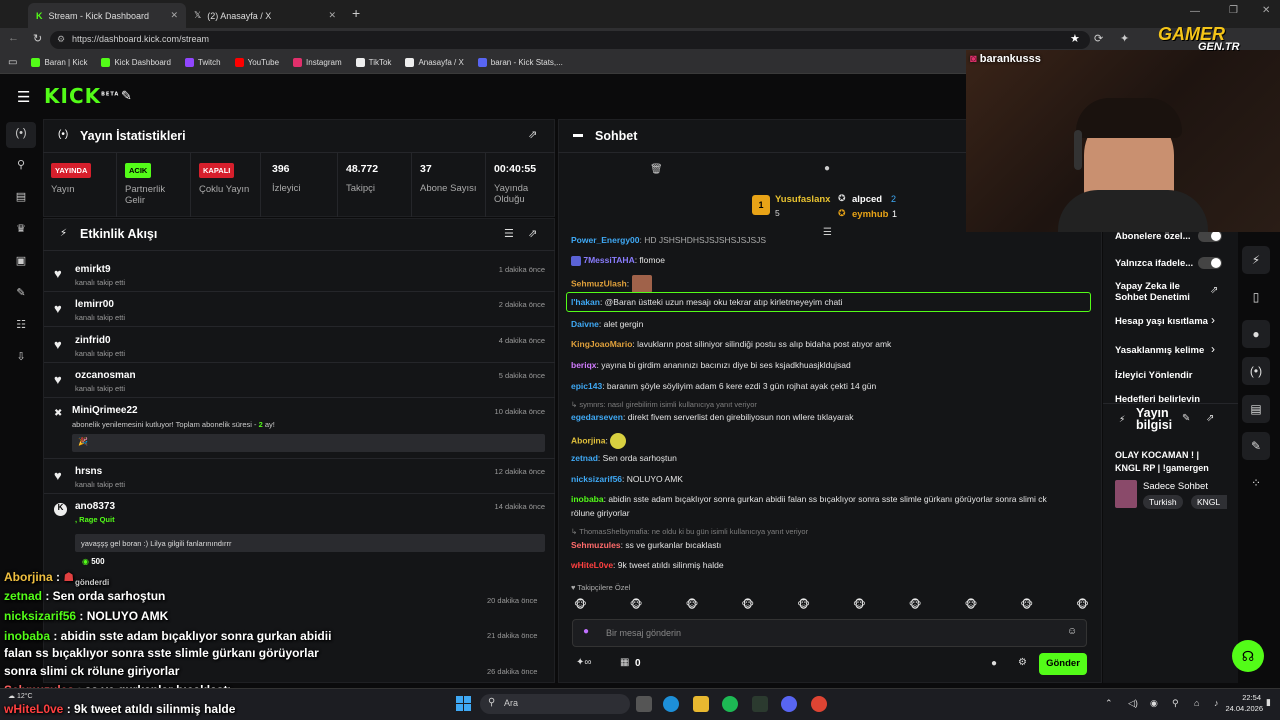  What do you see at coordinates (1161, 321) in the screenshot?
I see `setting-account-age: Hesap yaşı kısıtlama` at bounding box center [1161, 321].